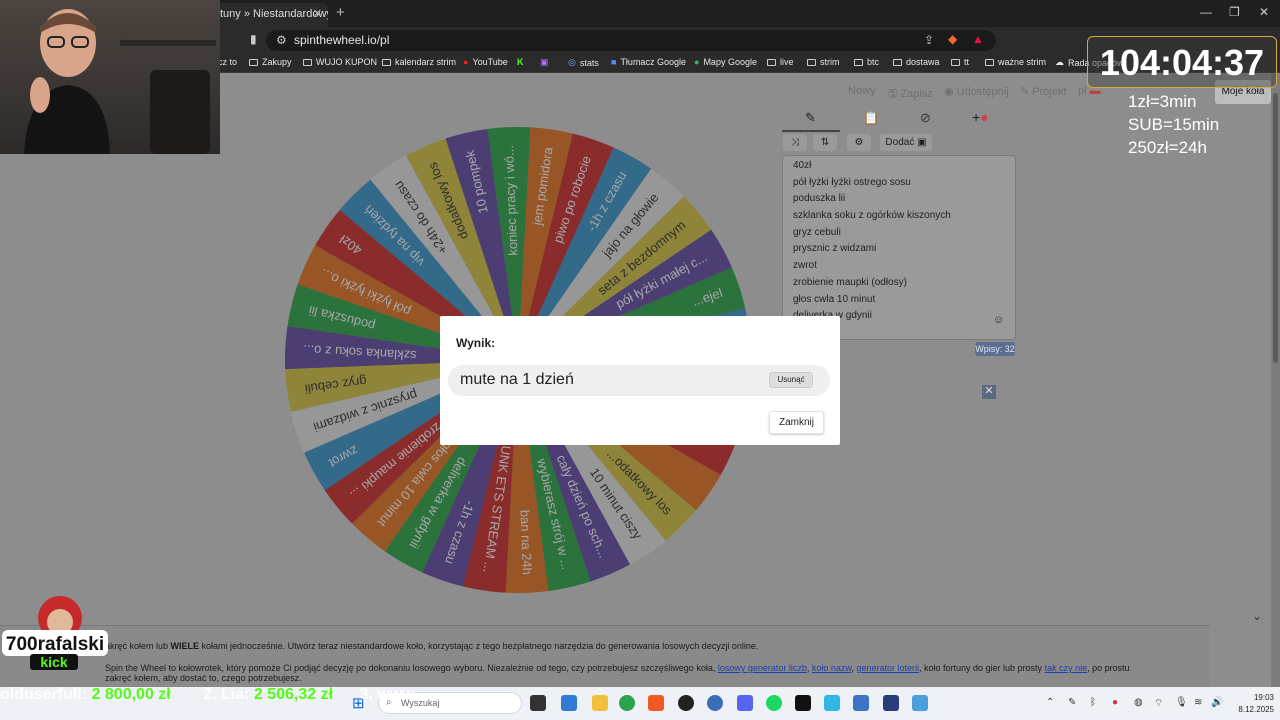 The height and width of the screenshot is (720, 1280). What do you see at coordinates (271, 15) in the screenshot?
I see `browser-tab: tuny » Niestandardowy ✕` at bounding box center [271, 15].